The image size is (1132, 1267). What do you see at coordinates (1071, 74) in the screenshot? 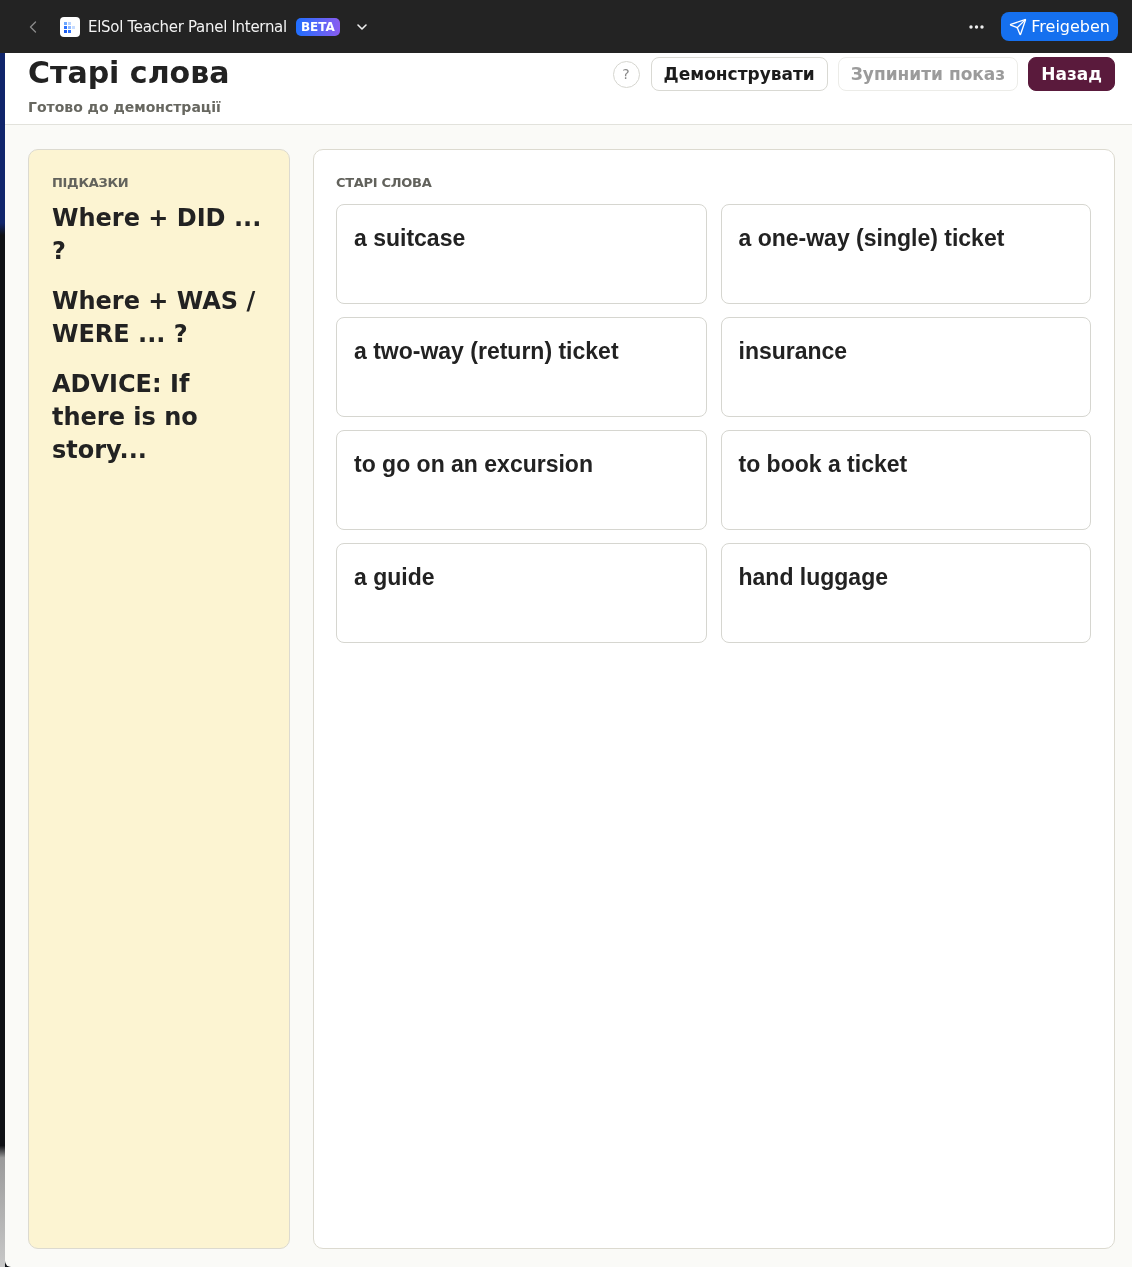
I see `back-button: Назад` at bounding box center [1071, 74].